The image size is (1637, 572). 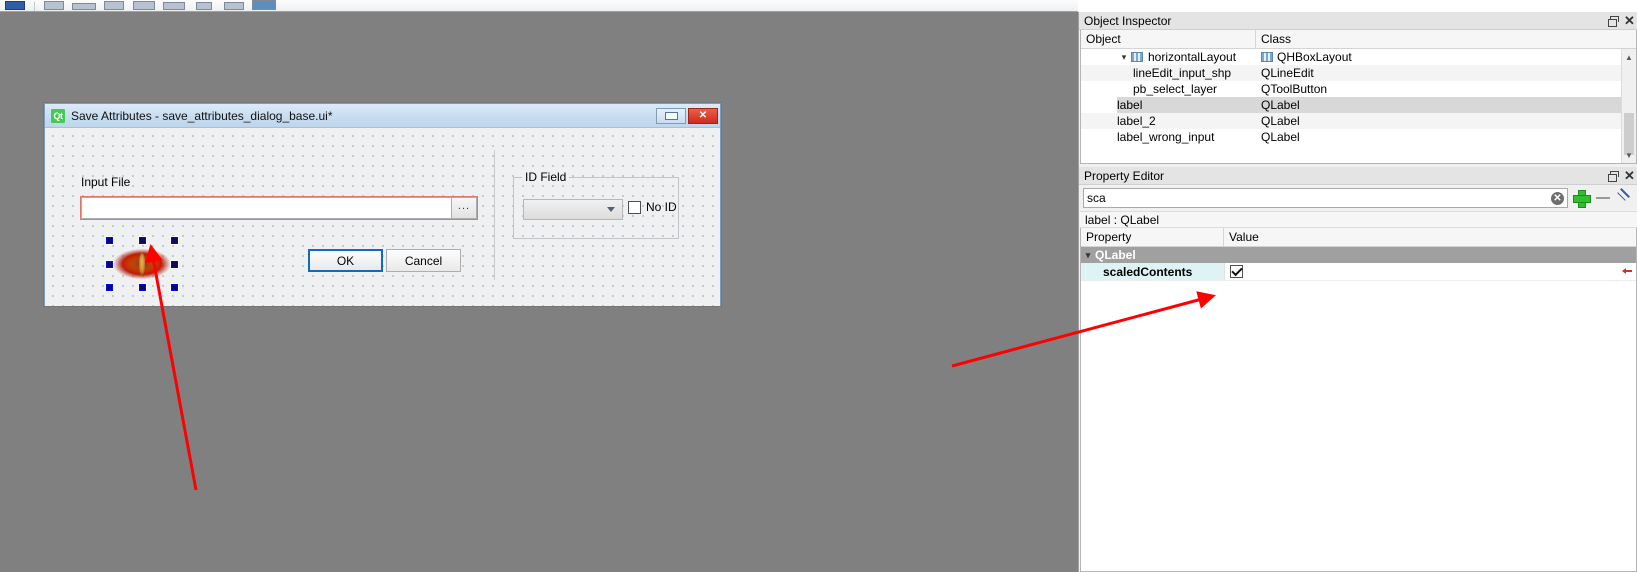 I want to click on resize-handle-nw, so click(x=109, y=240).